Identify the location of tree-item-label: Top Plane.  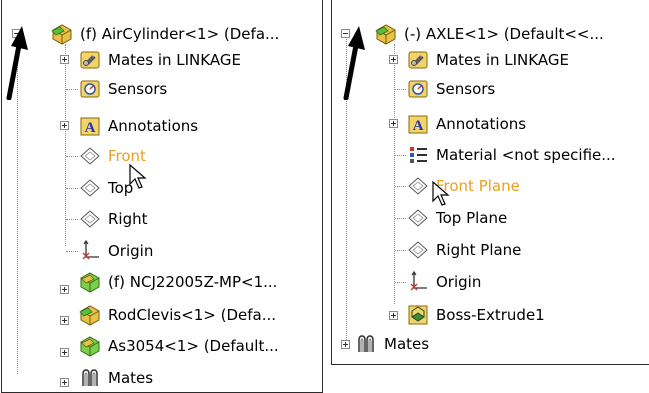
(472, 218).